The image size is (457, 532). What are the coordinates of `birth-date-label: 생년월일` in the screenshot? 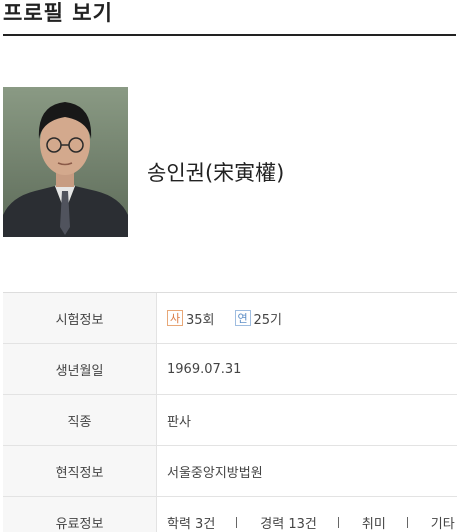 It's located at (80, 369).